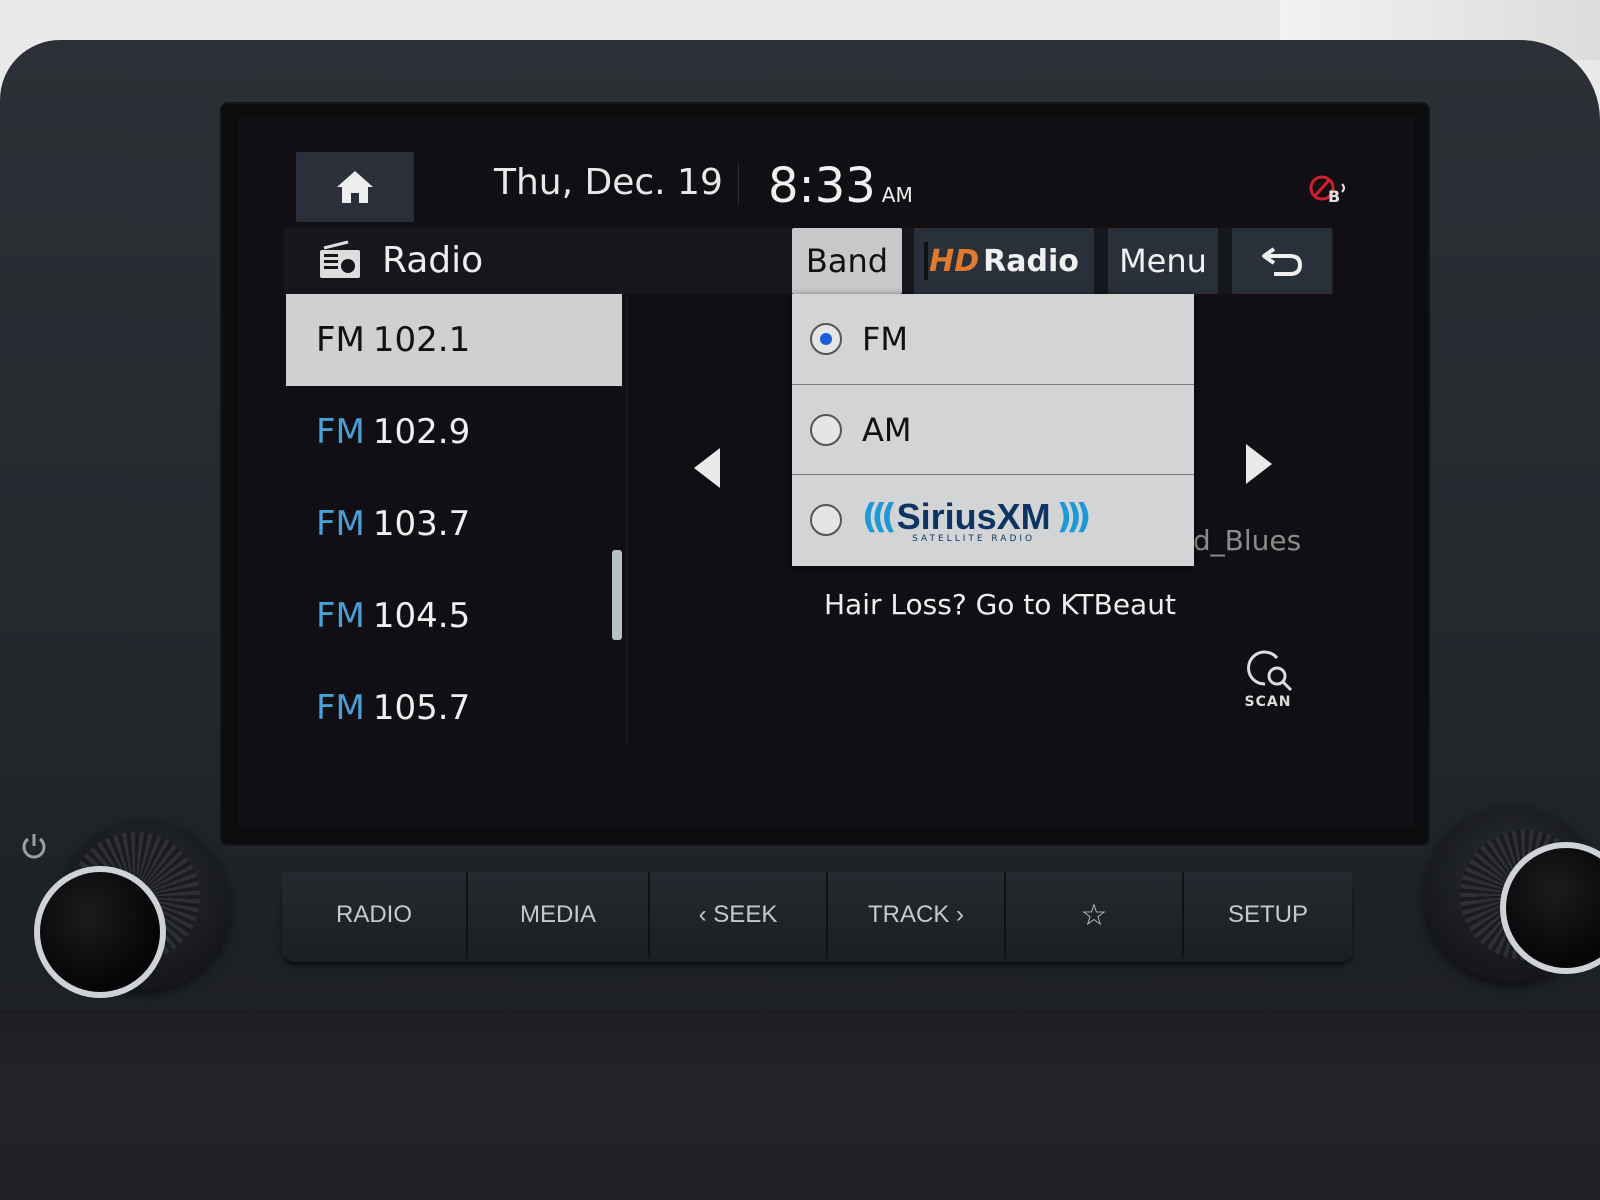 The width and height of the screenshot is (1600, 1200). I want to click on band-option-label: AM, so click(887, 429).